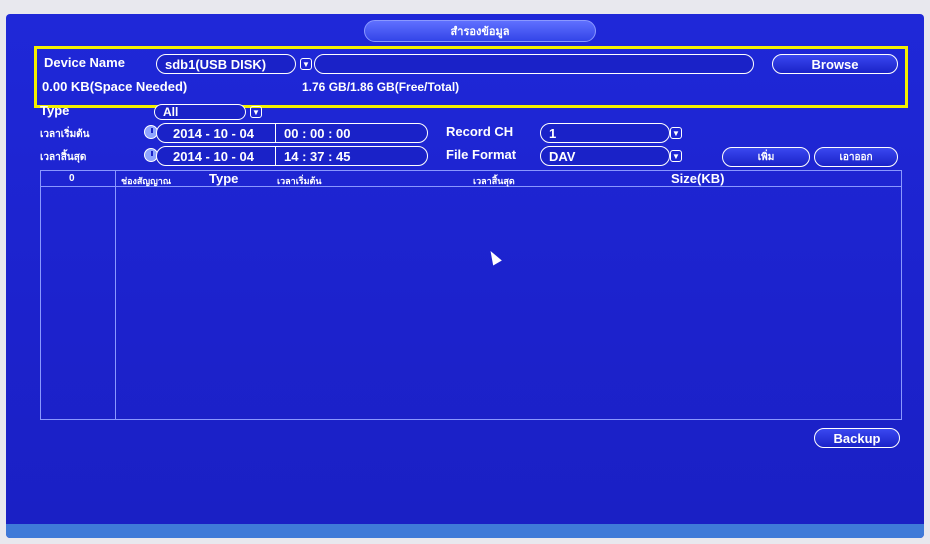 The image size is (930, 544). Describe the element at coordinates (605, 156) in the screenshot. I see `file-format-select: DAV` at that location.